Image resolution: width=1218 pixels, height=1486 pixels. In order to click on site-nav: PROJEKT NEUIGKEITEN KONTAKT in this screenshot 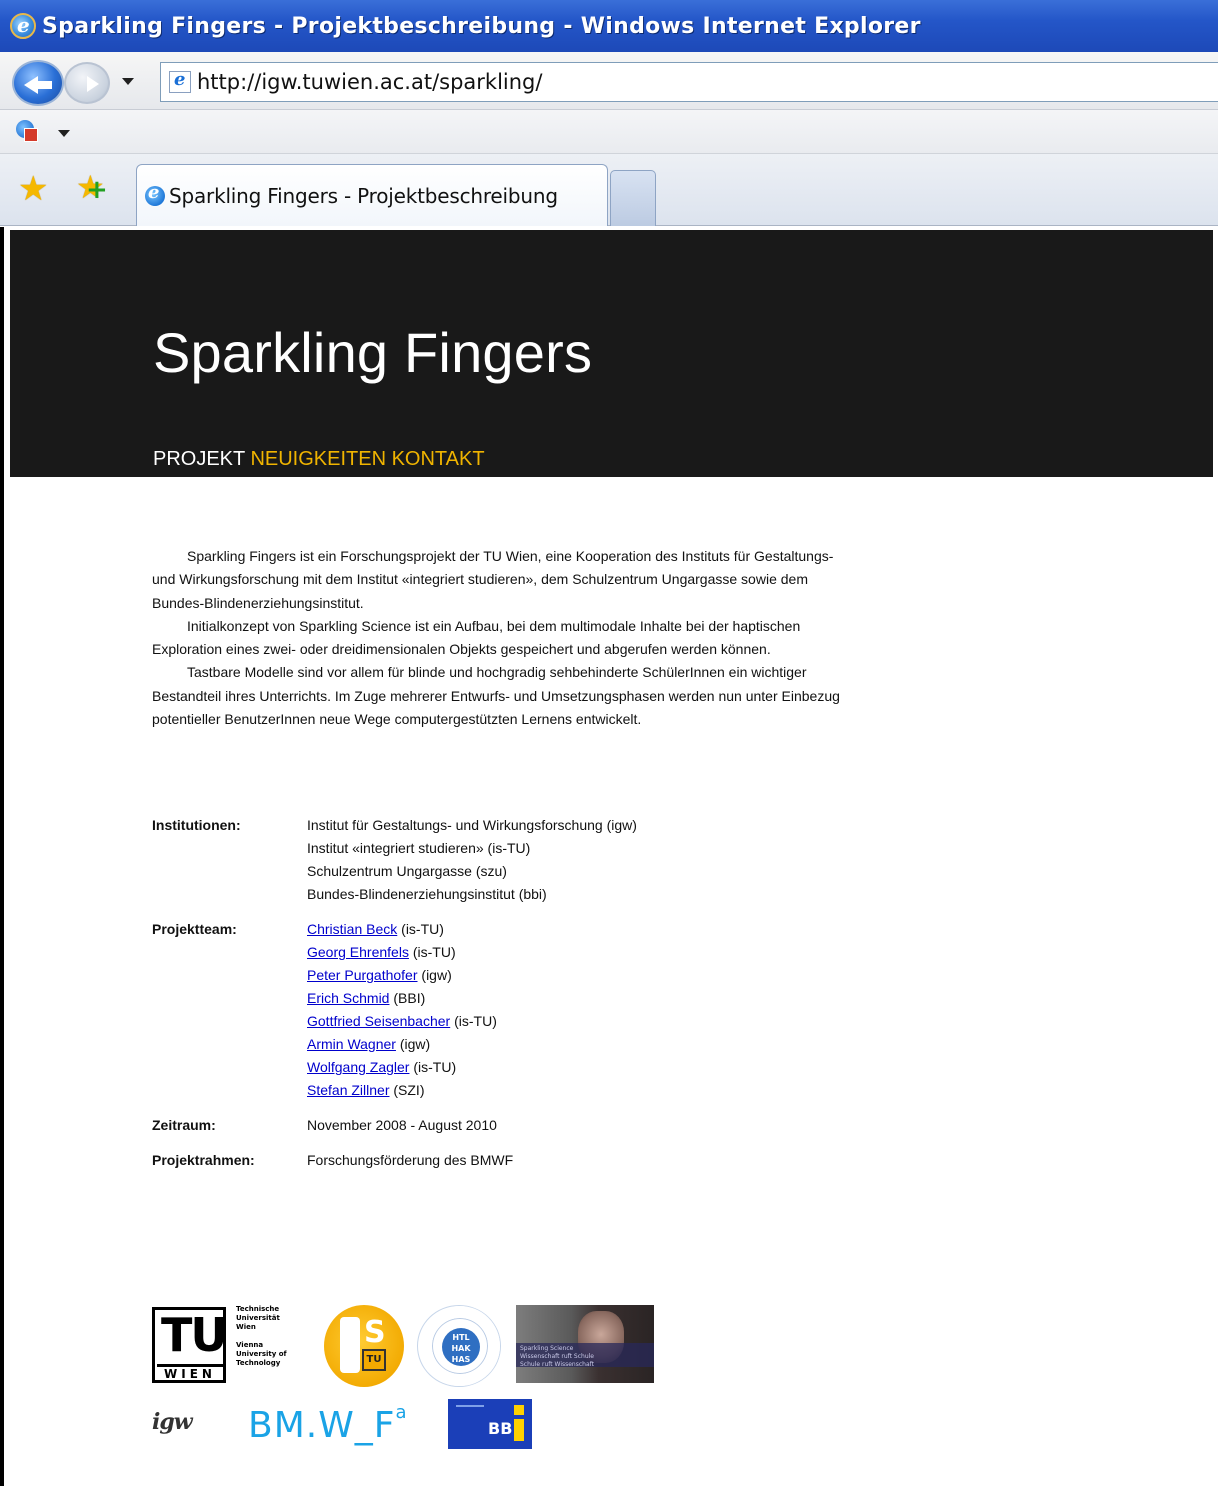, I will do `click(319, 459)`.